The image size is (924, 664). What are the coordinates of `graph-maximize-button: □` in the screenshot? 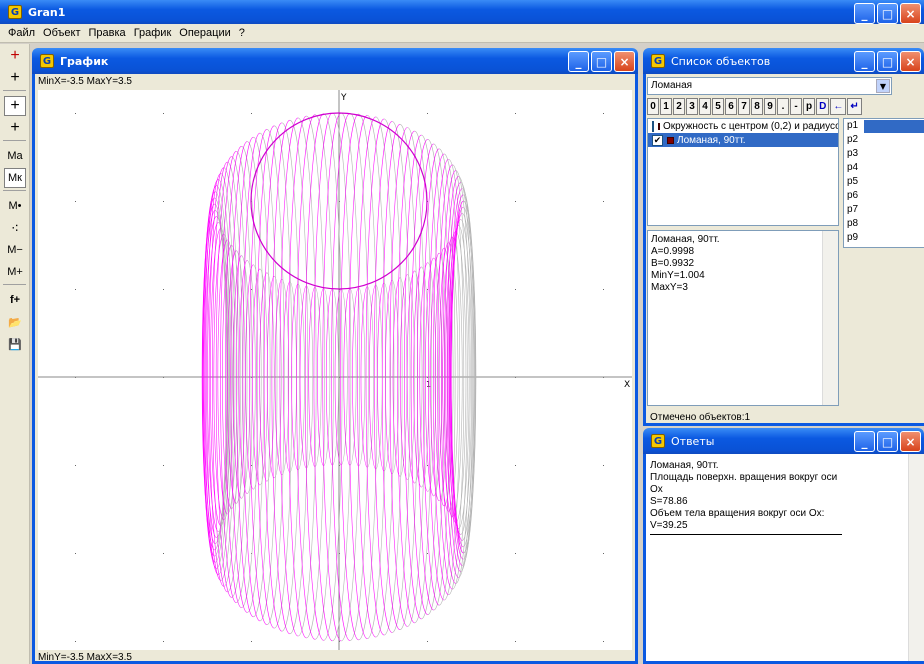 It's located at (601, 61).